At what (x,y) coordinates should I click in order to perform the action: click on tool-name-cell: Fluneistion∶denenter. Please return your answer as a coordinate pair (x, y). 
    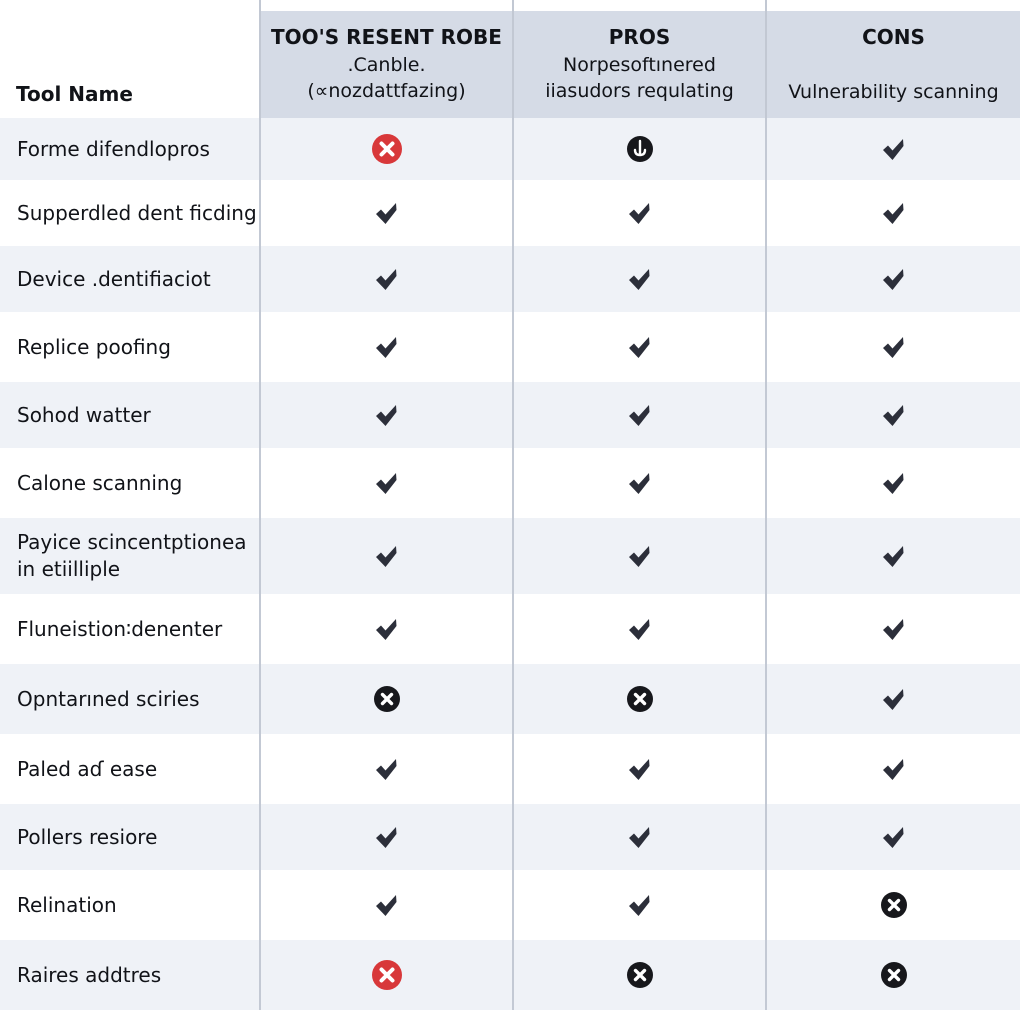
    Looking at the image, I should click on (130, 629).